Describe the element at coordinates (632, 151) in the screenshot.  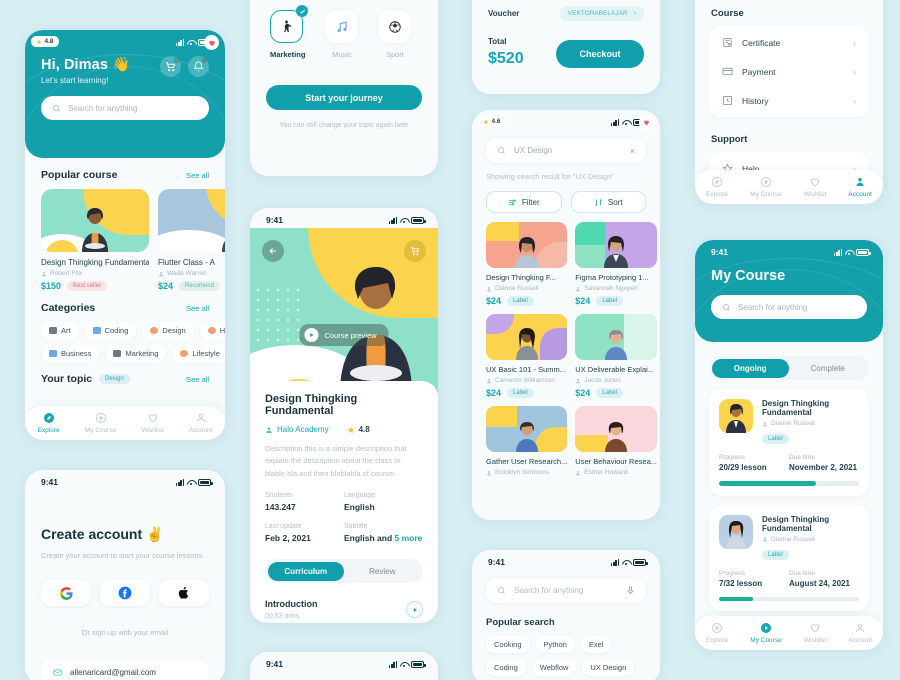
I see `clear-search-icon: ×` at that location.